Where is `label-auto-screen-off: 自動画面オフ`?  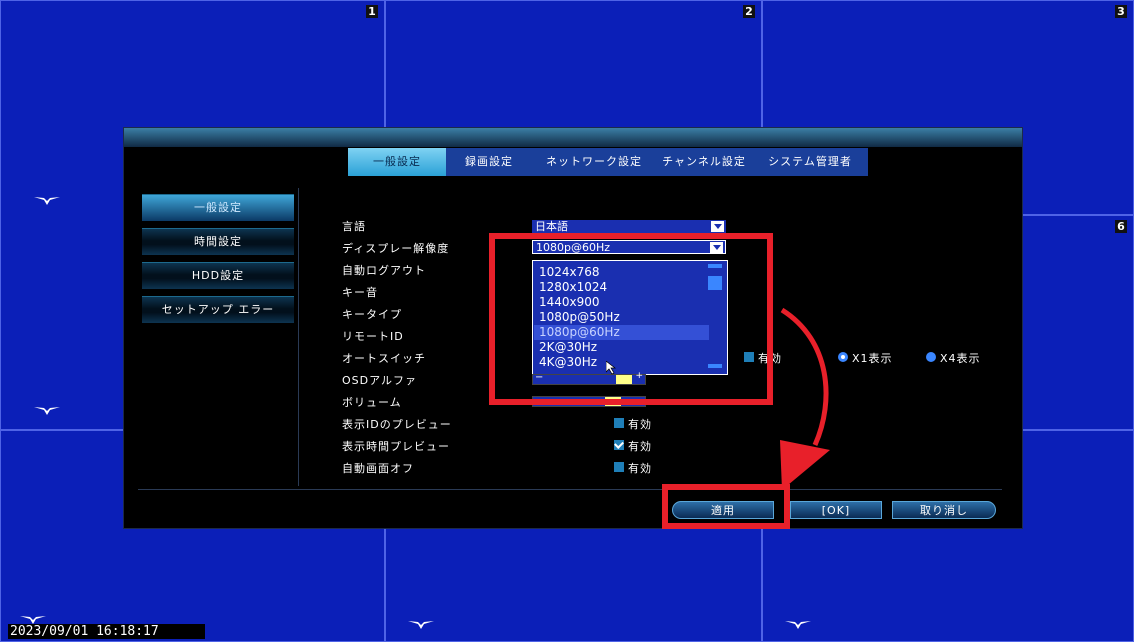
label-auto-screen-off: 自動画面オフ is located at coordinates (378, 468).